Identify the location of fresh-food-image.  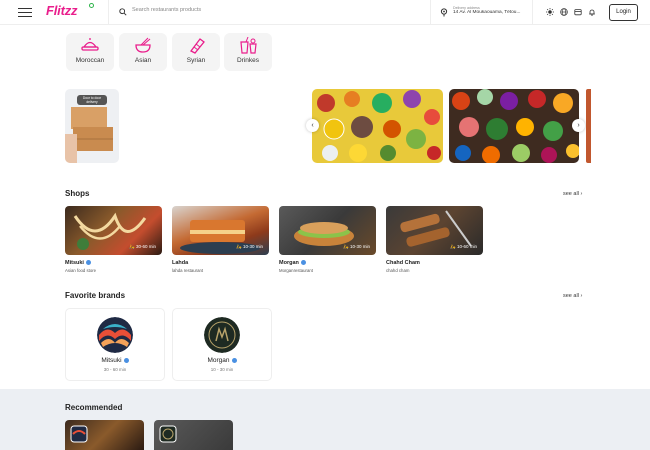
(514, 126).